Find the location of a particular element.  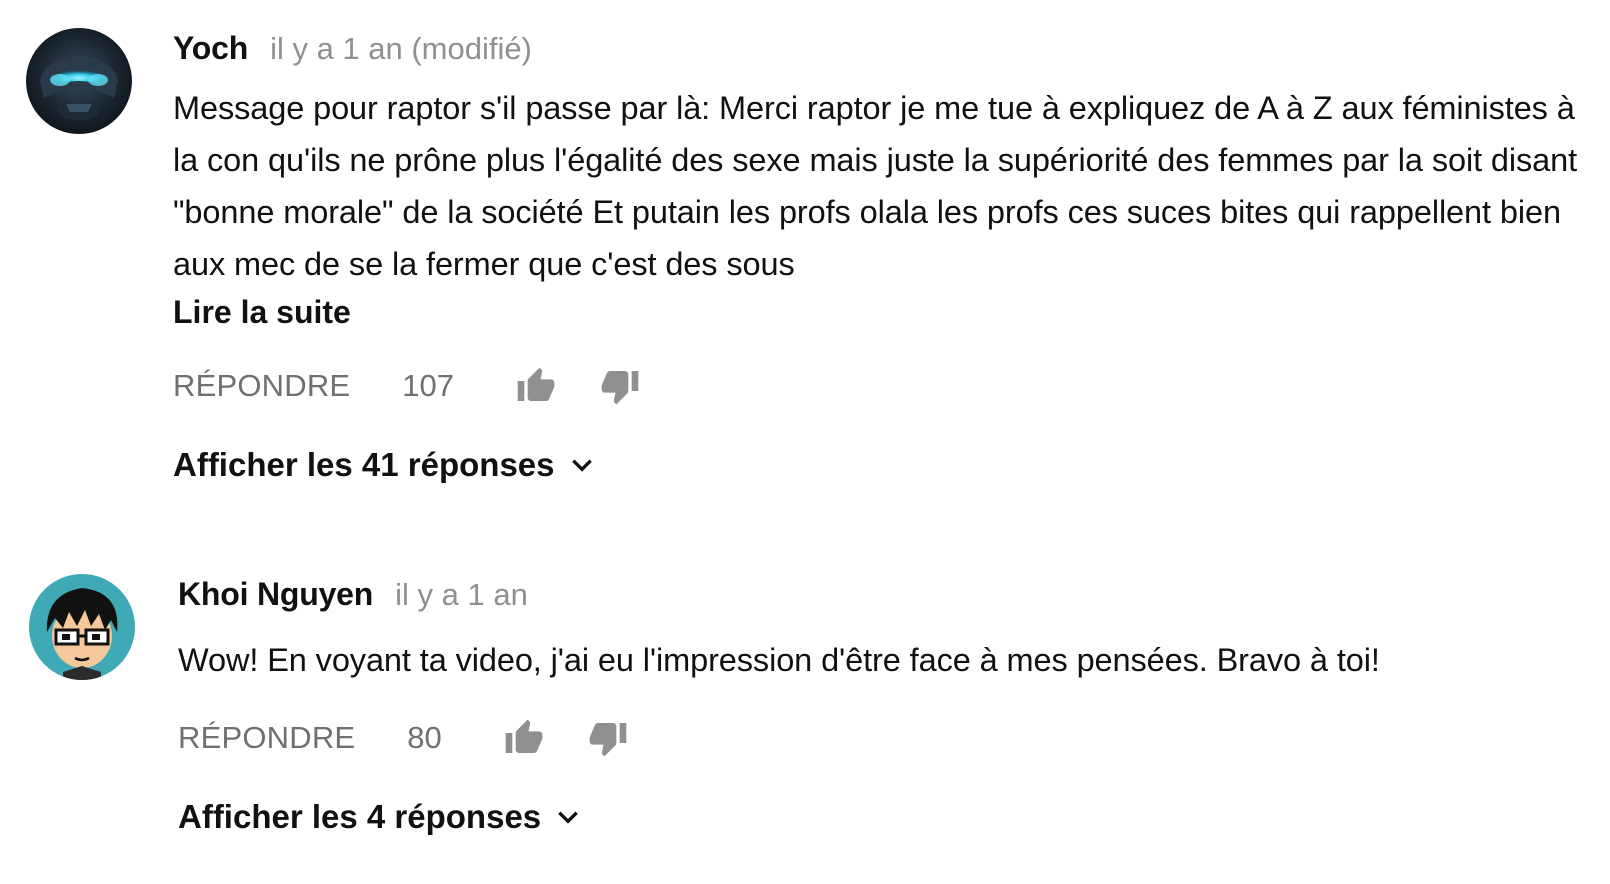

like-count: 107 is located at coordinates (428, 385).